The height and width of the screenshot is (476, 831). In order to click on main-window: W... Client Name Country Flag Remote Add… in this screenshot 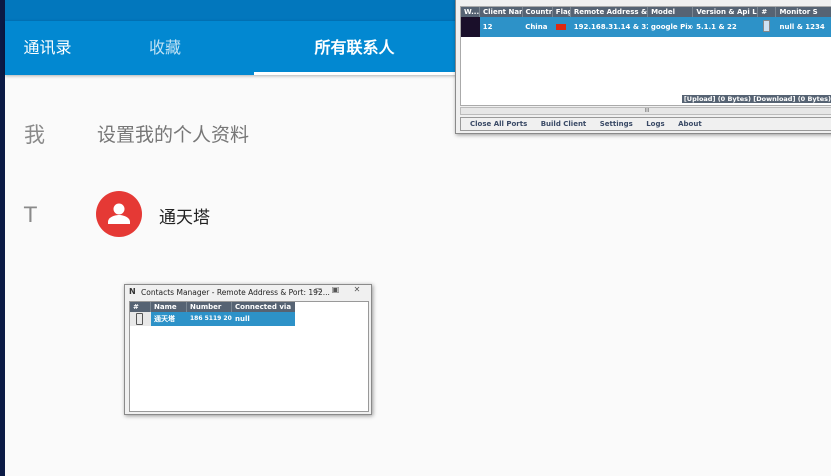, I will do `click(643, 67)`.